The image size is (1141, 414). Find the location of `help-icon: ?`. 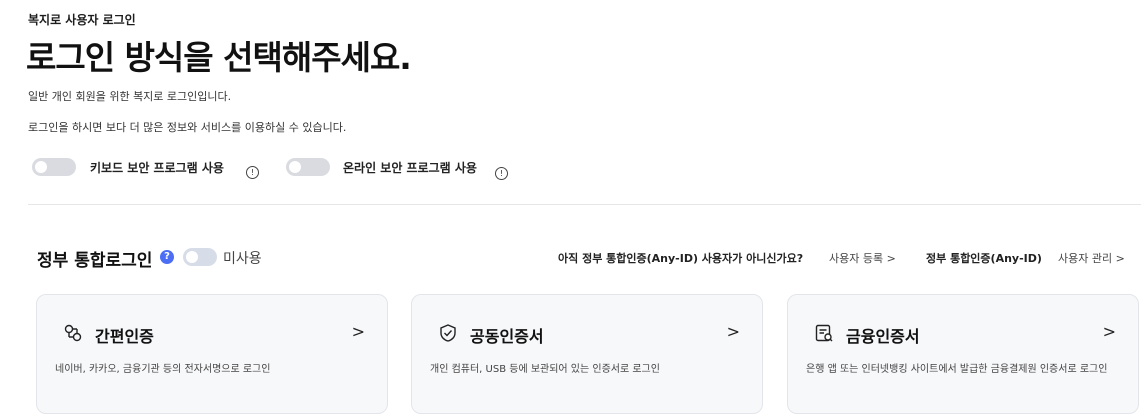

help-icon: ? is located at coordinates (167, 257).